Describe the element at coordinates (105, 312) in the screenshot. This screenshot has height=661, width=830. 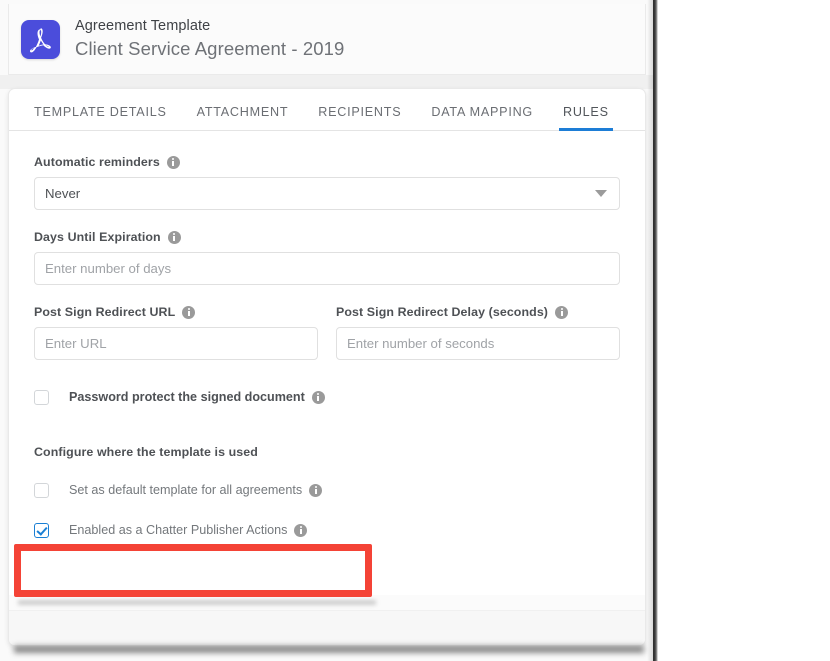
I see `post-sign-redirect-url-label-text: Post Sign Redirect URL` at that location.